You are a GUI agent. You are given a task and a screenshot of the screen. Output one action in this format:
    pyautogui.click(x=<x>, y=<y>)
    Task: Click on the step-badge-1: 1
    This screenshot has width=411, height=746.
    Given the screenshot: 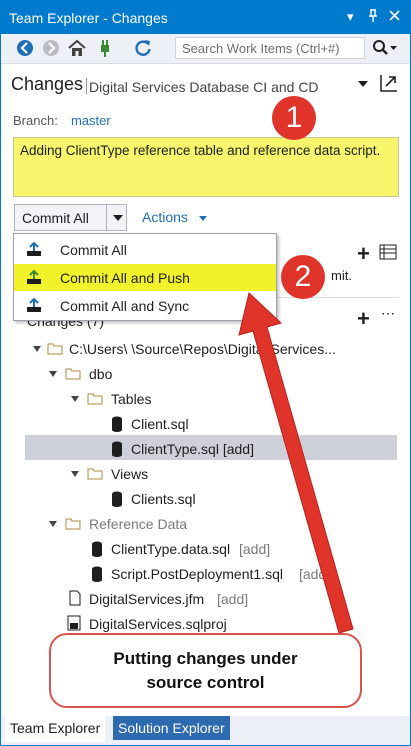 What is the action you would take?
    pyautogui.click(x=294, y=118)
    